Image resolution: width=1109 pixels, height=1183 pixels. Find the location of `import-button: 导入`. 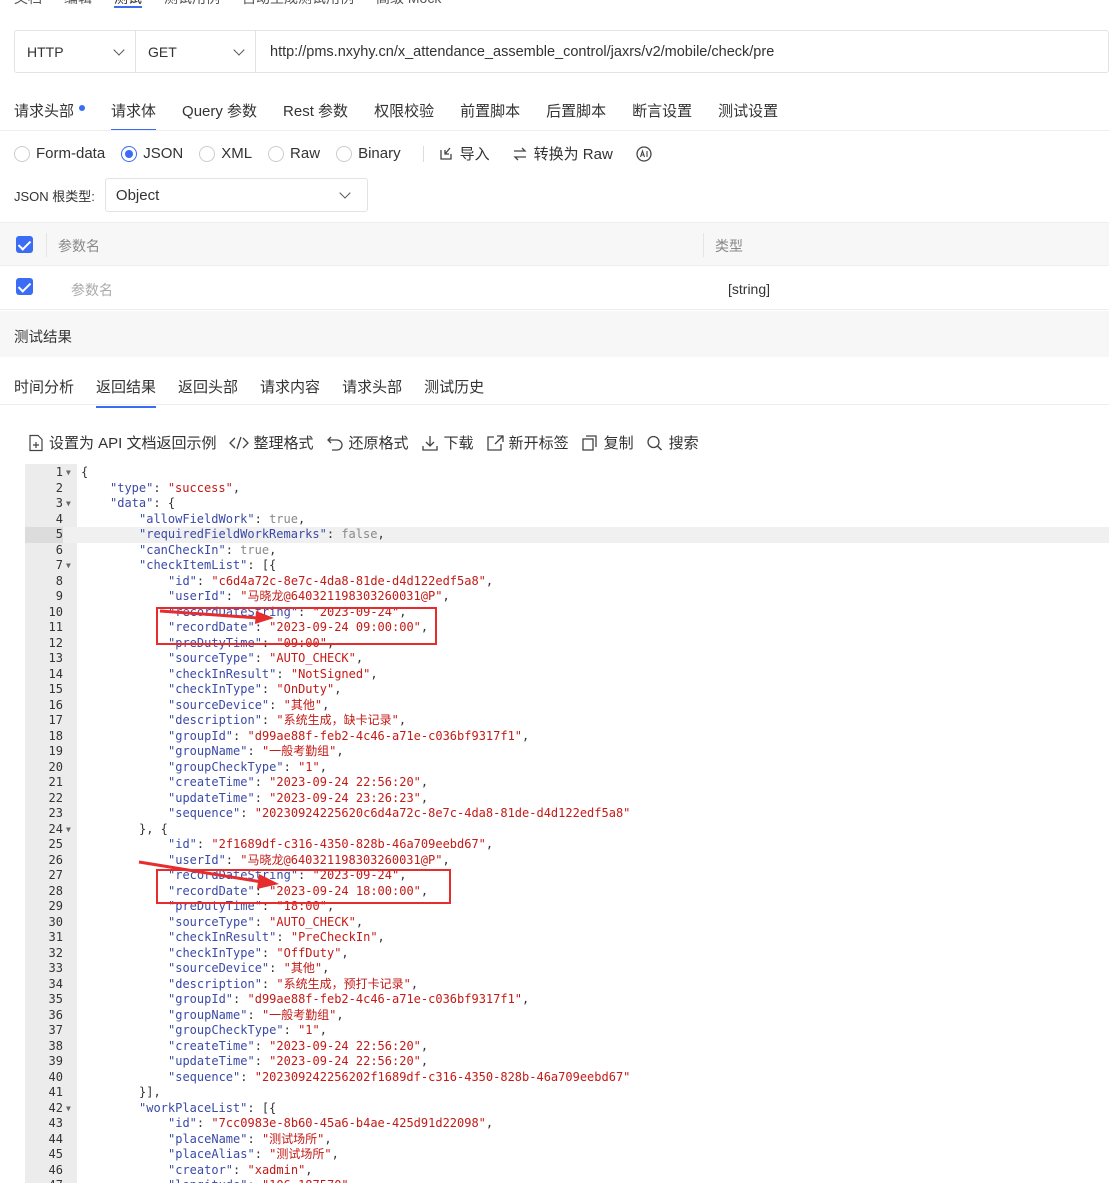

import-button: 导入 is located at coordinates (464, 153).